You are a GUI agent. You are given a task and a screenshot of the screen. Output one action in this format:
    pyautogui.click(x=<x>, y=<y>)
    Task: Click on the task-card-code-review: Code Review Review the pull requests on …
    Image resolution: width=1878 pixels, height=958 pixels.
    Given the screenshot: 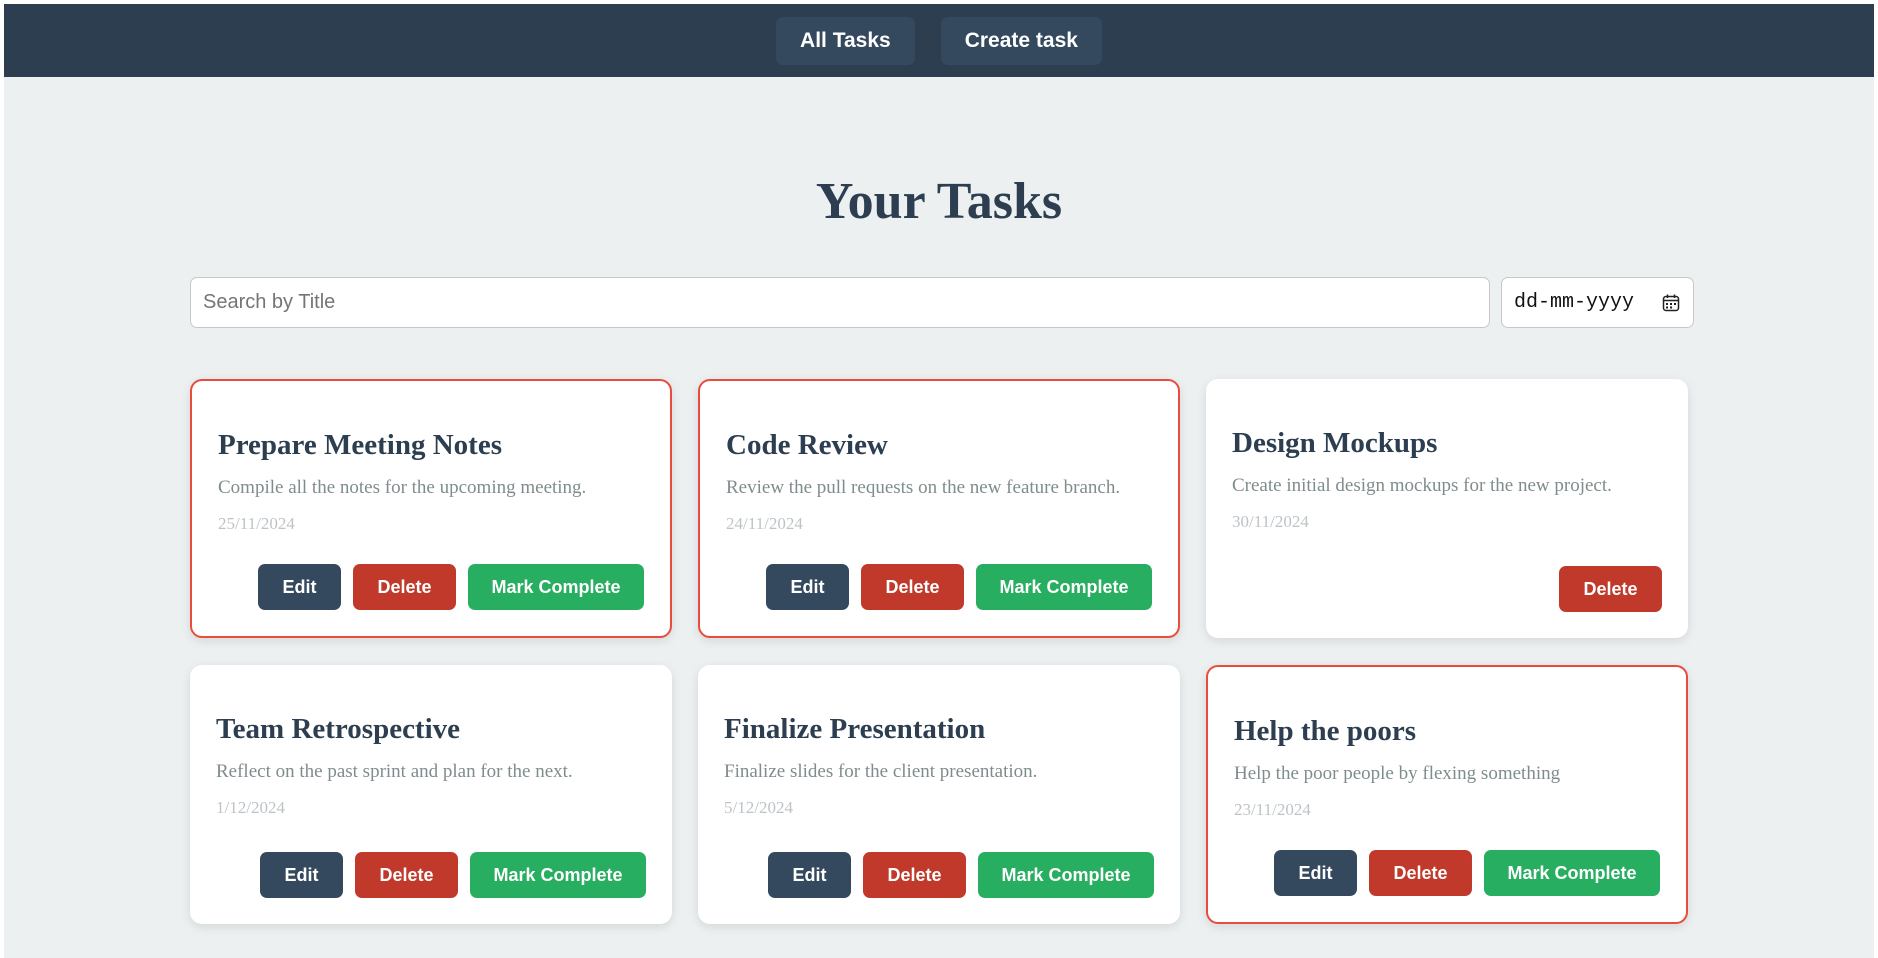 What is the action you would take?
    pyautogui.click(x=939, y=508)
    